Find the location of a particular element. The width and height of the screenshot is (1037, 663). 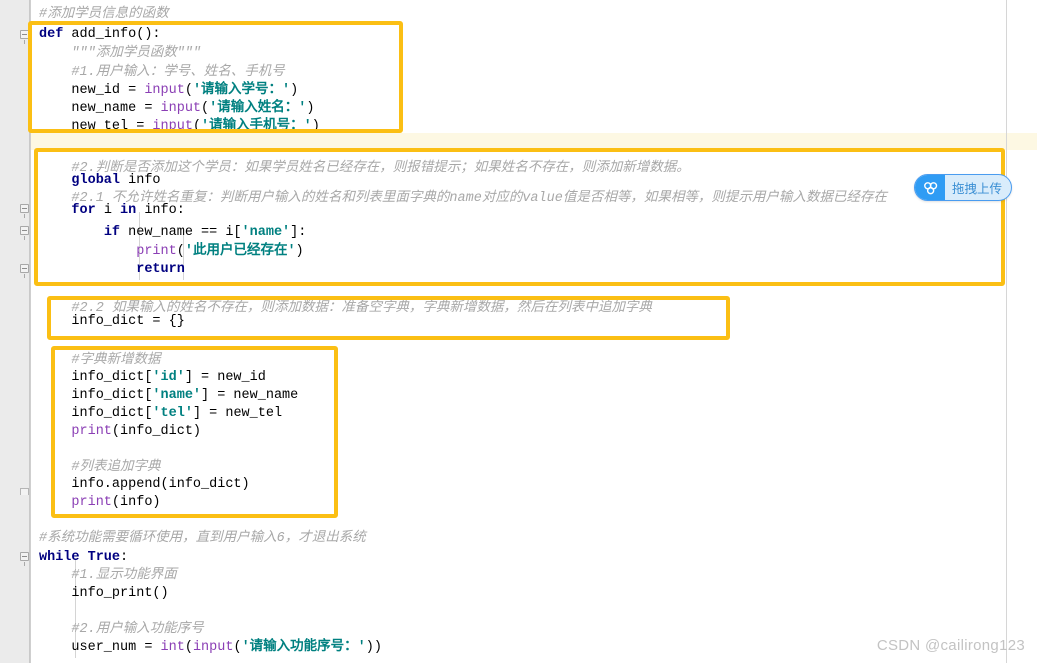

code-token-plain: info is located at coordinates (140, 180).